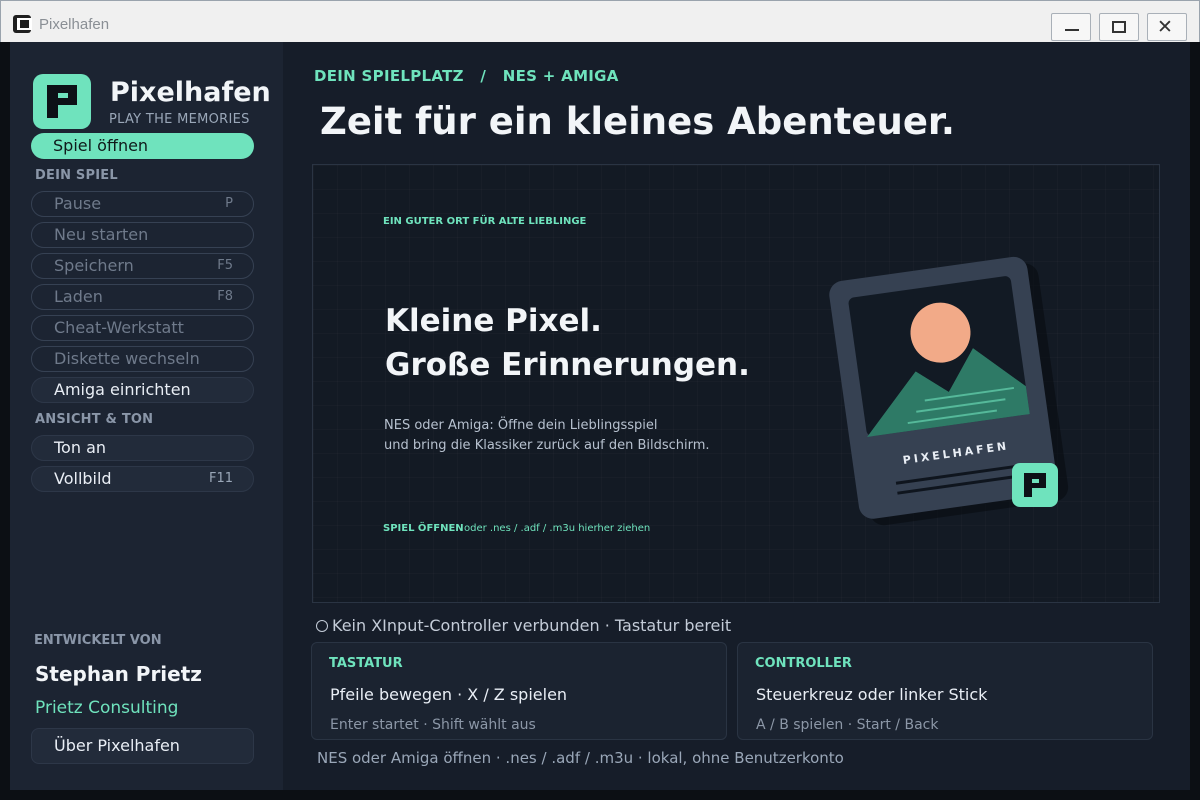 The image size is (1200, 800). What do you see at coordinates (94, 419) in the screenshot?
I see `section-view-heading: ANSICHT & TON` at bounding box center [94, 419].